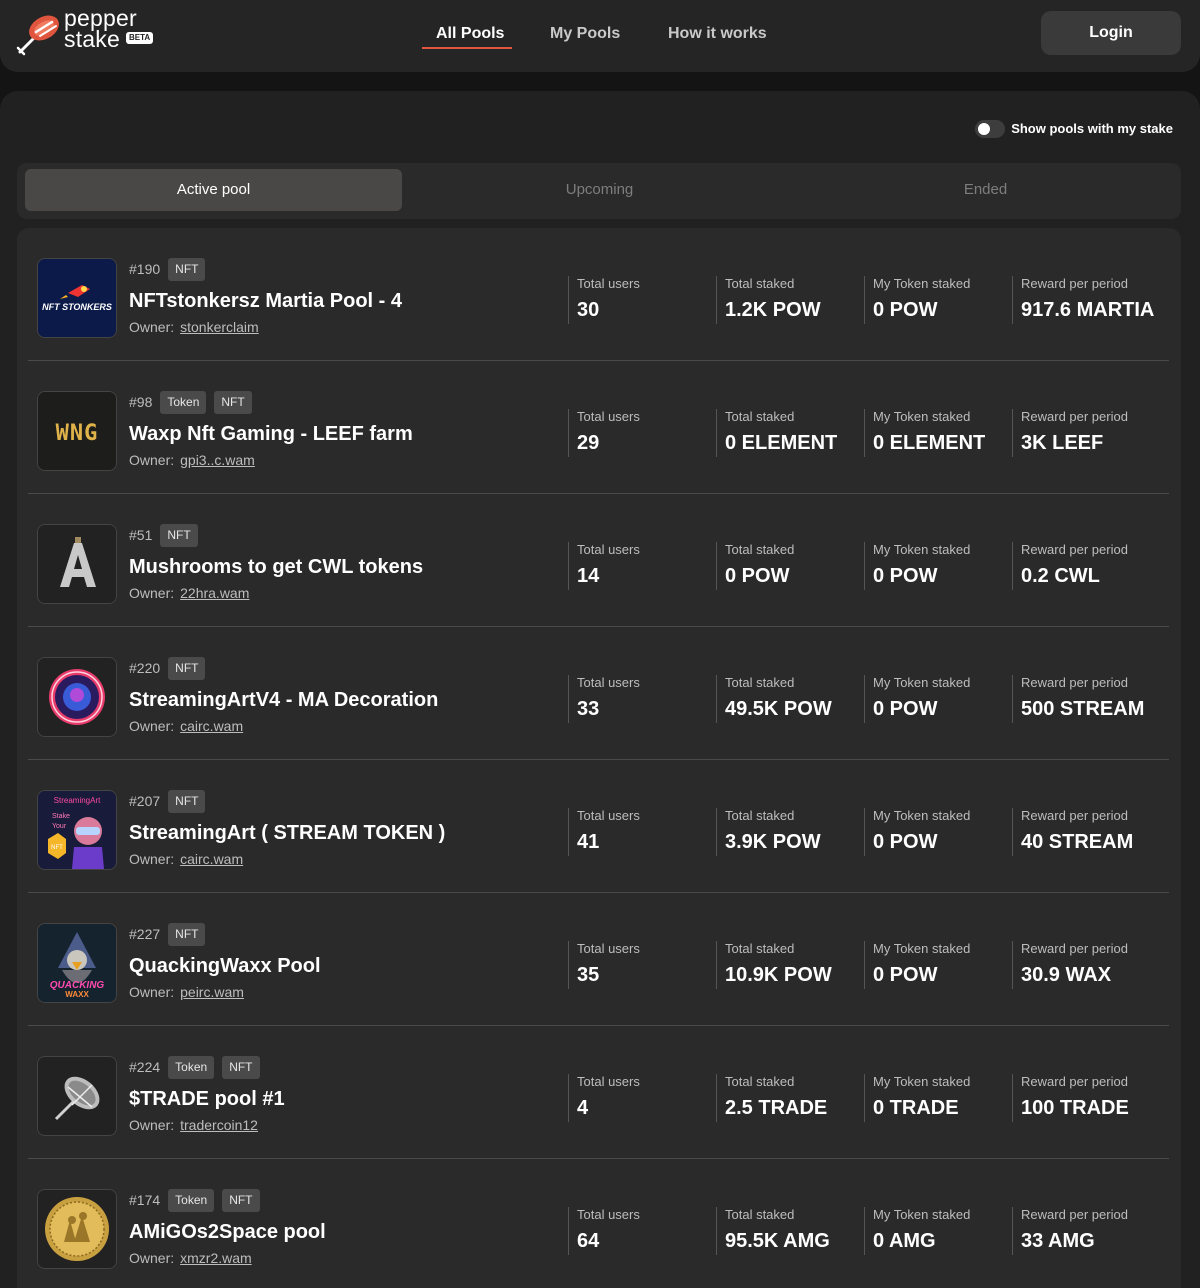 The width and height of the screenshot is (1200, 1288). What do you see at coordinates (219, 1125) in the screenshot?
I see `owner-link: tradercoin12` at bounding box center [219, 1125].